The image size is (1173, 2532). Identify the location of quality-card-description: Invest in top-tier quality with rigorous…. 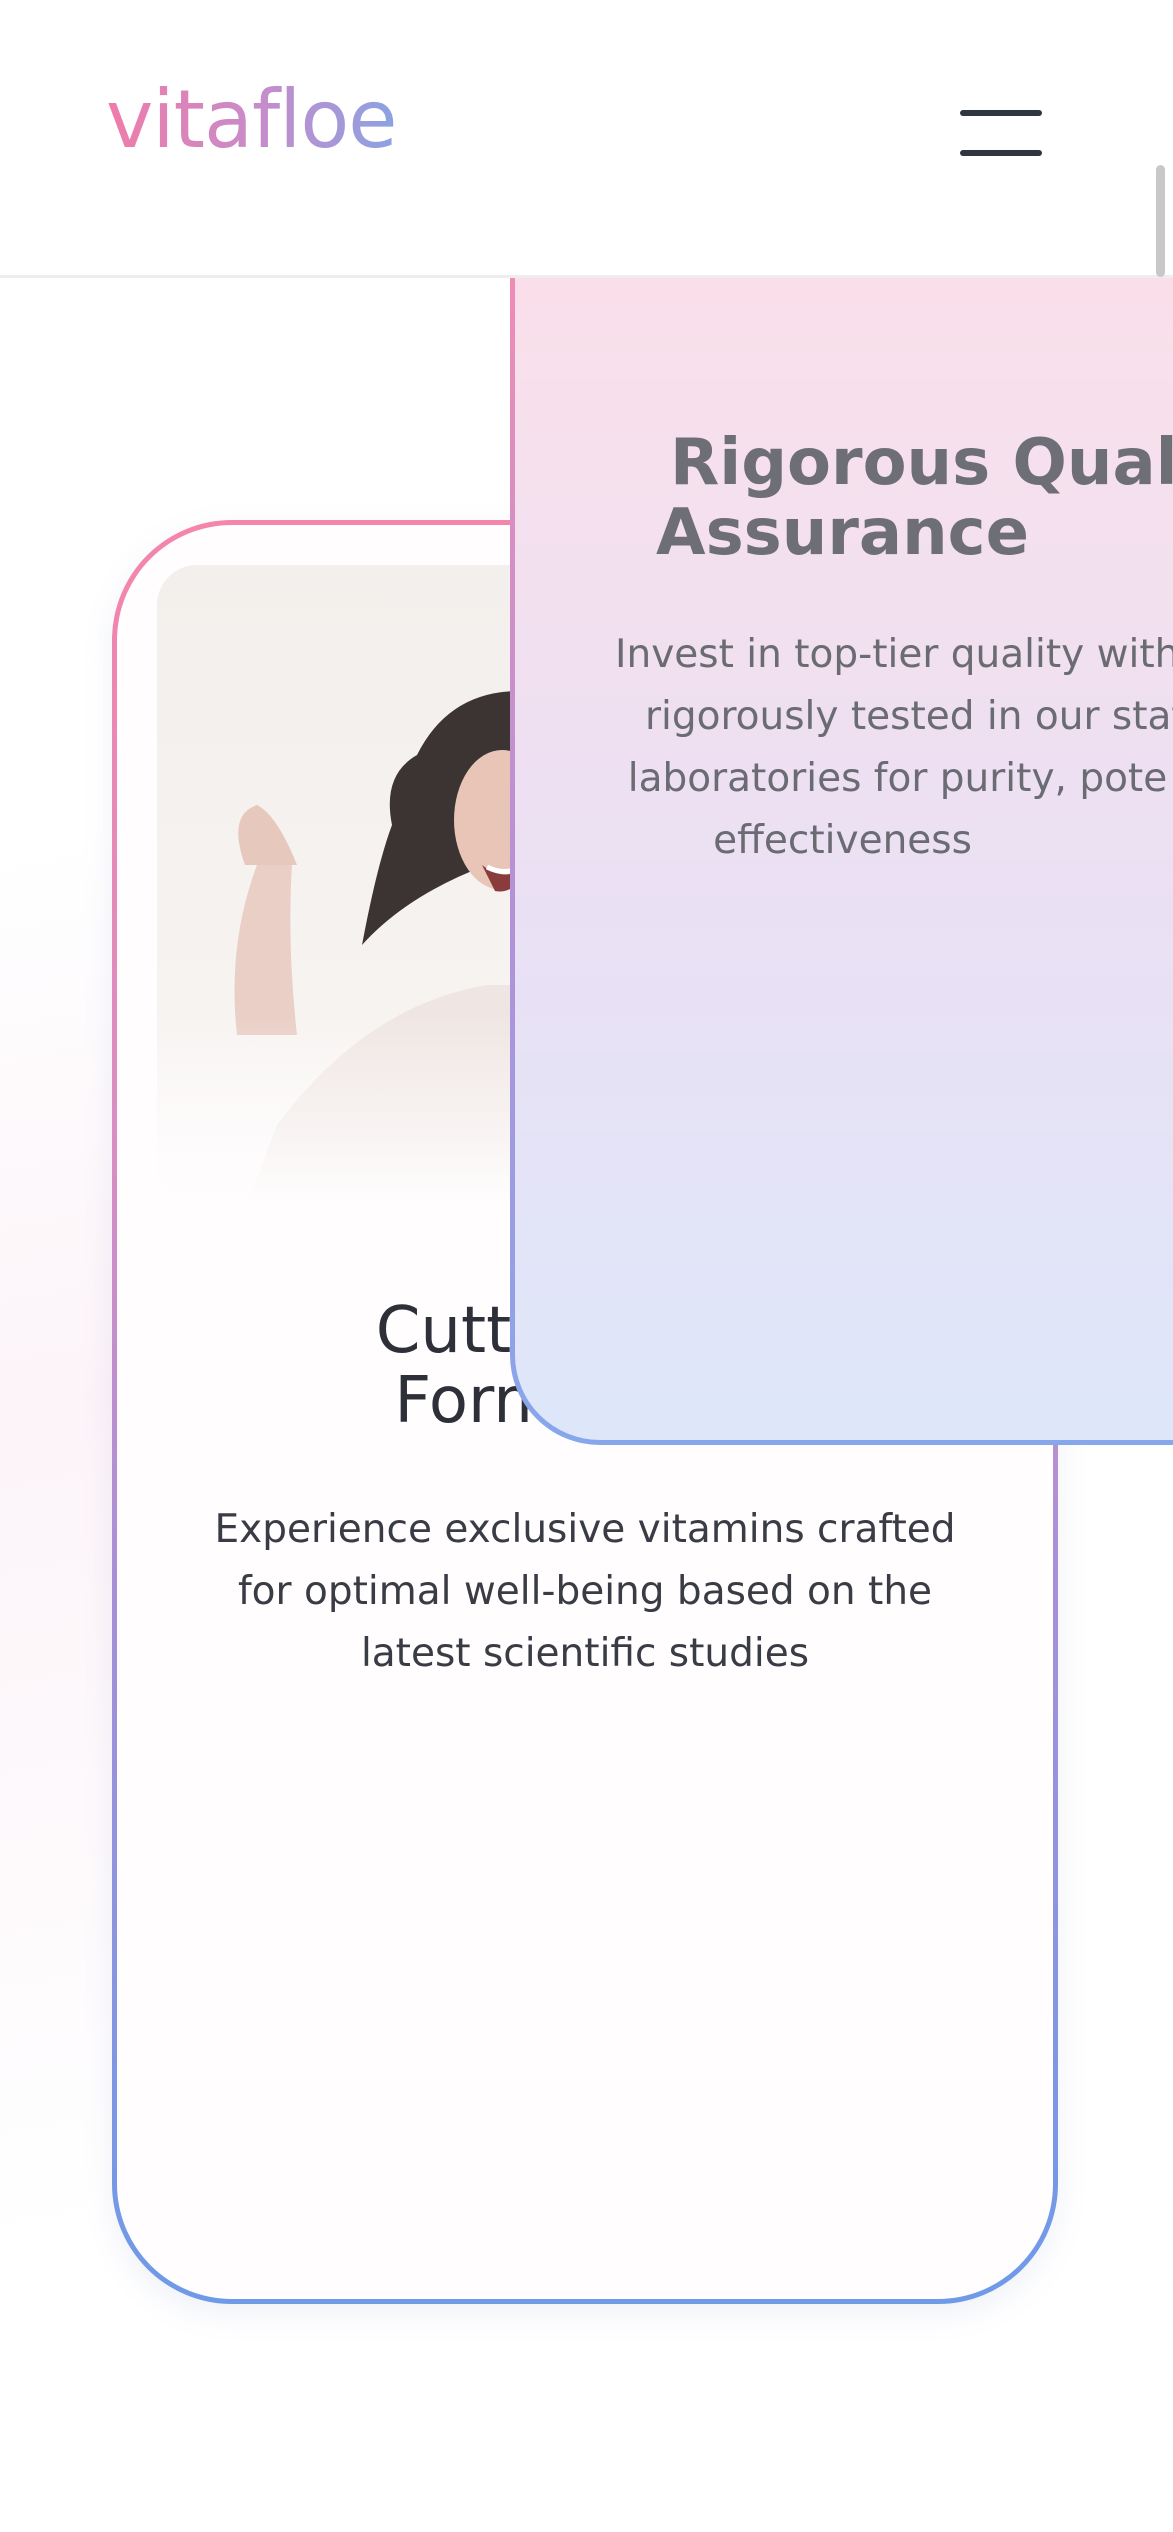
(844, 748).